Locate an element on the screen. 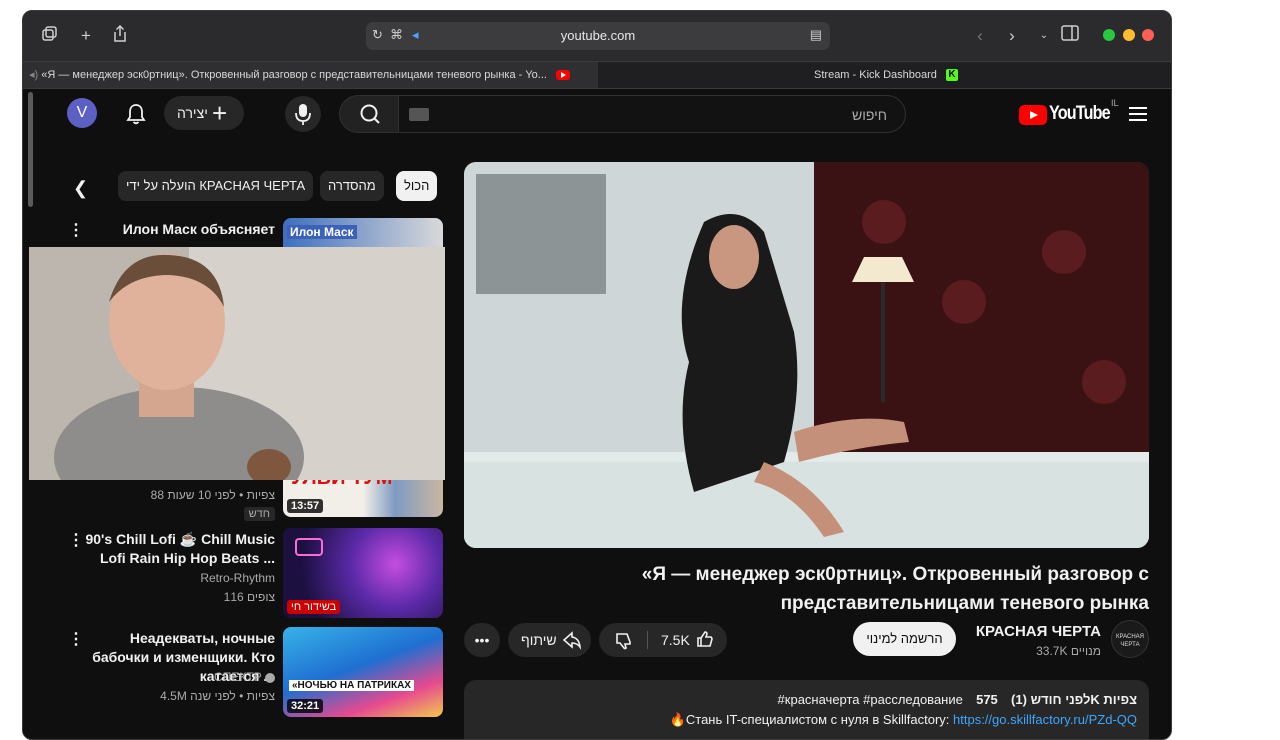  chevron-left-icon: ❮ is located at coordinates (80, 188).